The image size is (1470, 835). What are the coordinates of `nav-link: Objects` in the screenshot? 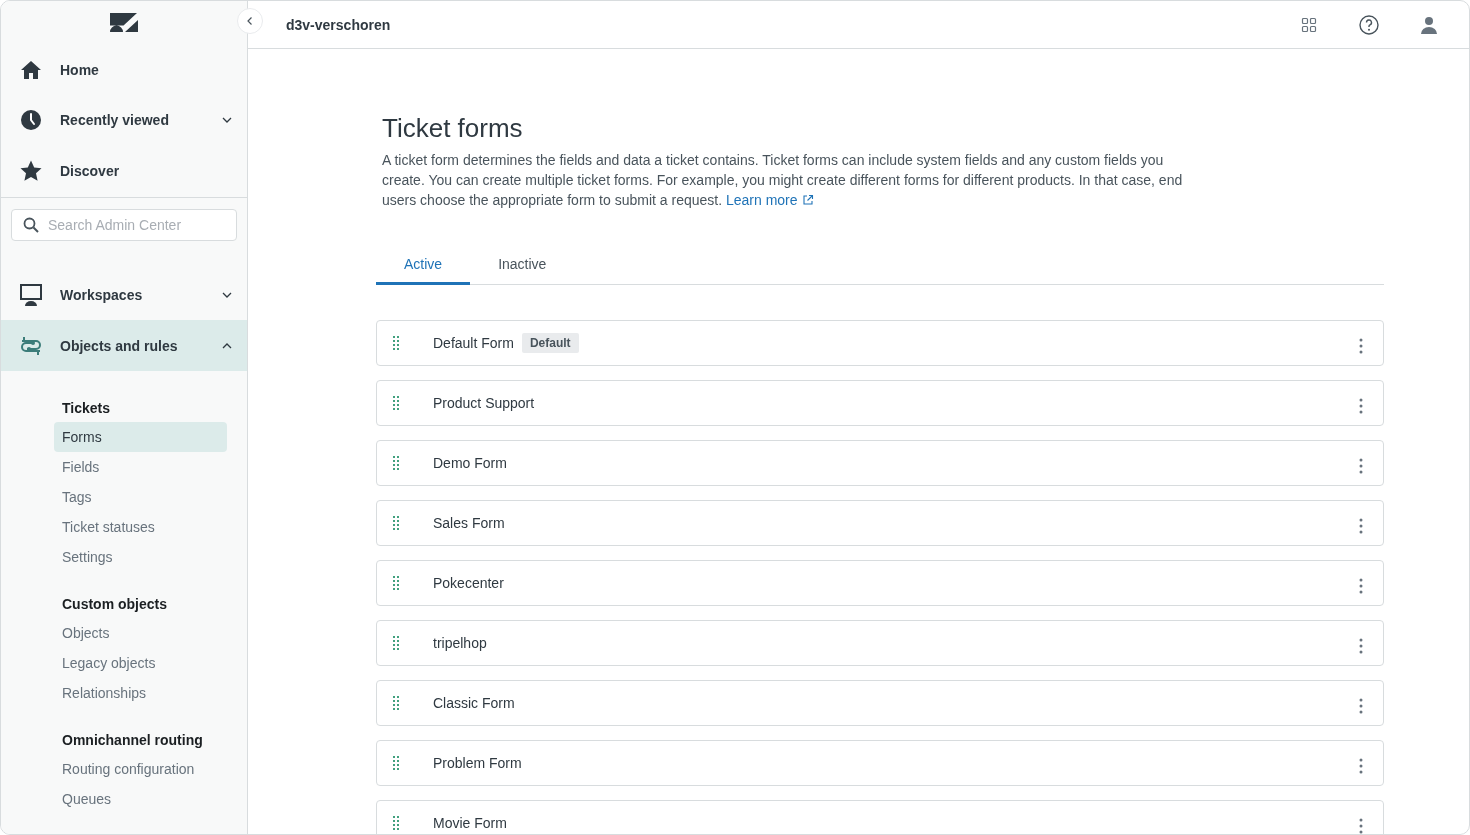 It's located at (140, 633).